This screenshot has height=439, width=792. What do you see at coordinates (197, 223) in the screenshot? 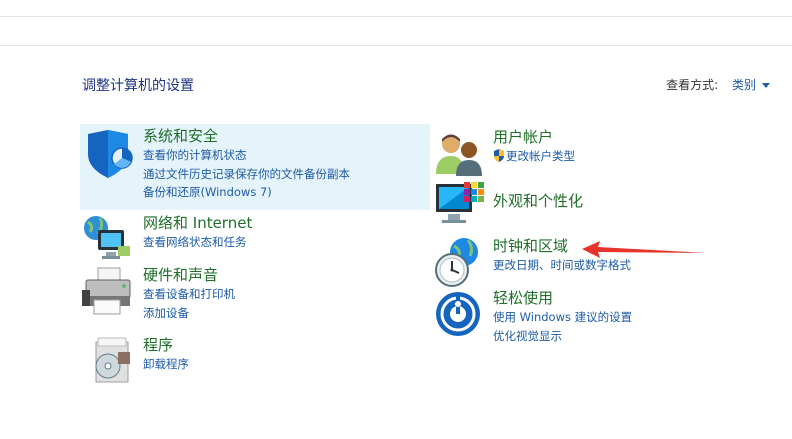
I see `category-title: 网络和 Internet` at bounding box center [197, 223].